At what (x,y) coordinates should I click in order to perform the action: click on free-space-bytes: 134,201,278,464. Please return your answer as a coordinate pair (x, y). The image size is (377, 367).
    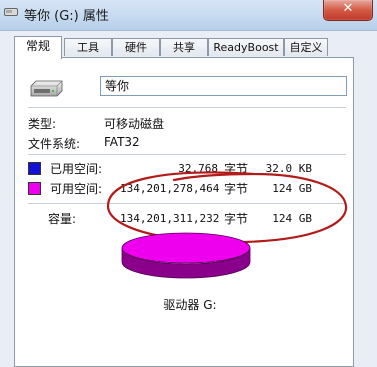
    Looking at the image, I should click on (170, 188).